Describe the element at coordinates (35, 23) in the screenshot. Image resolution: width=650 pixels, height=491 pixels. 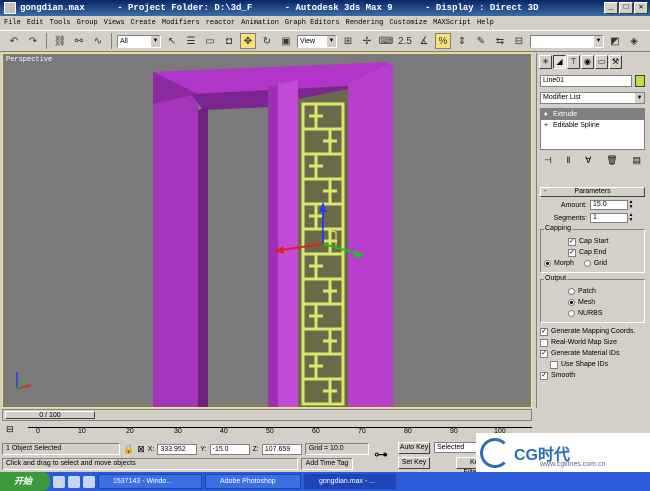
I see `menu-edit: Edit` at that location.